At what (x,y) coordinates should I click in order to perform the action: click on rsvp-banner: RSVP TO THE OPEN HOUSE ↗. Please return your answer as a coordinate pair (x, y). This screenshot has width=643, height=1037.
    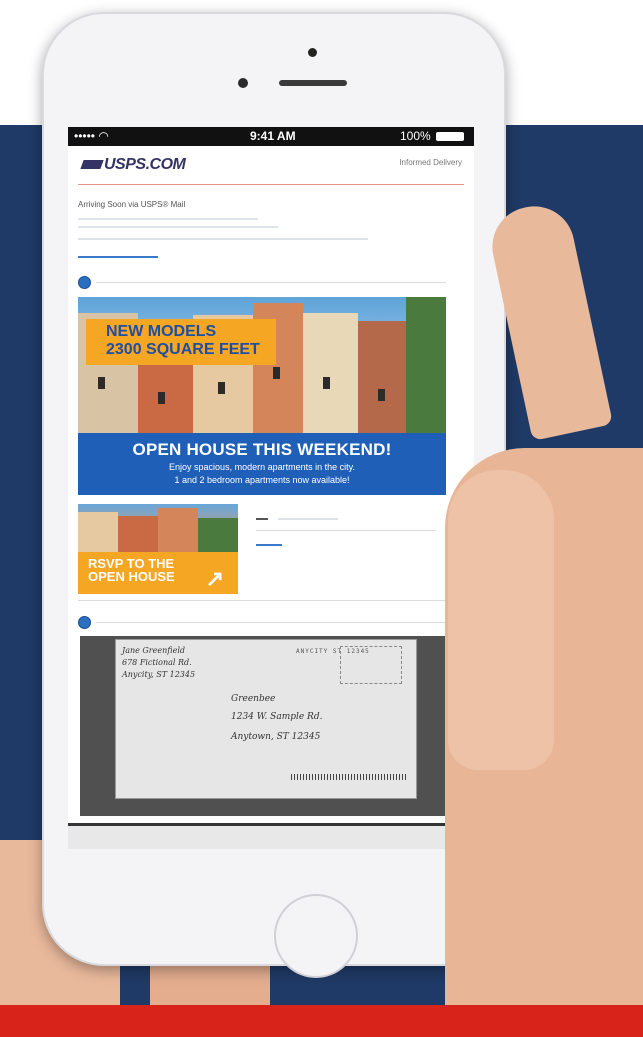
    Looking at the image, I should click on (158, 573).